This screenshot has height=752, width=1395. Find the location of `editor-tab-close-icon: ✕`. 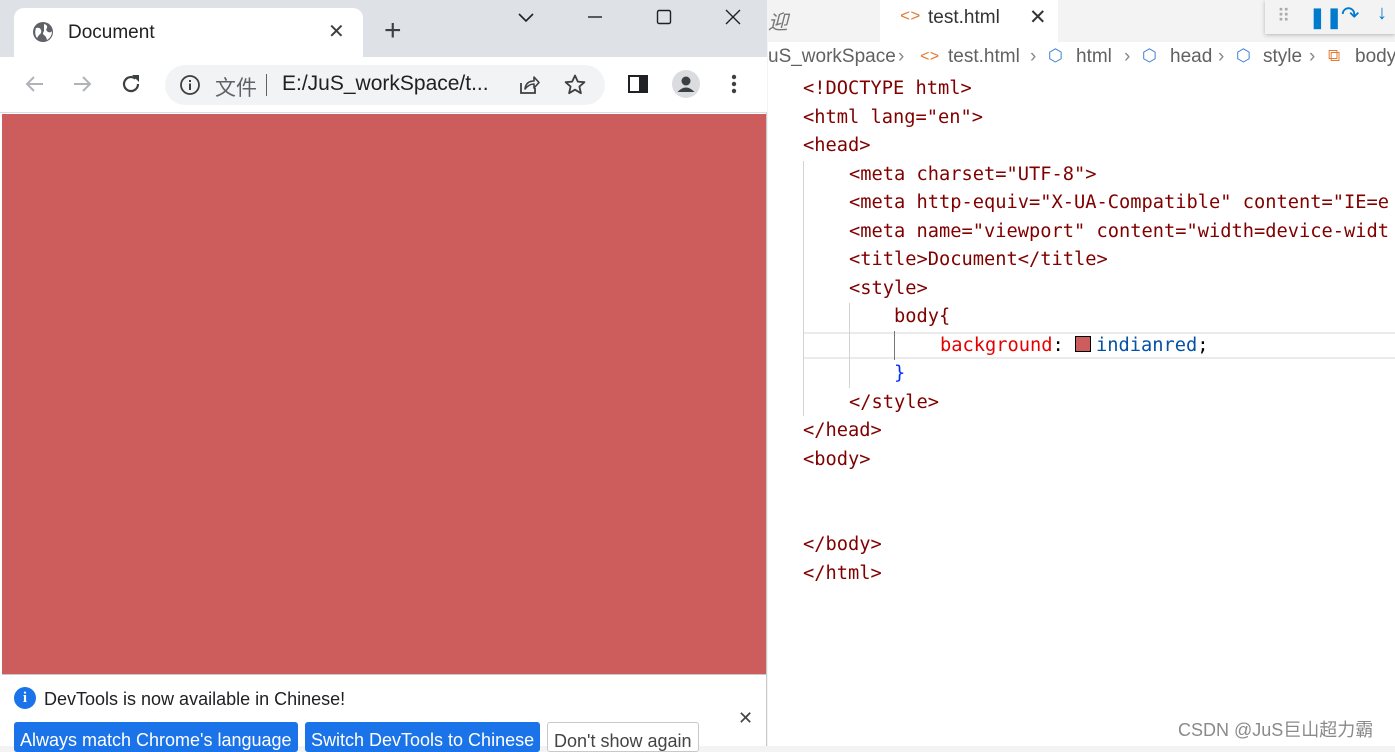

editor-tab-close-icon: ✕ is located at coordinates (1038, 17).